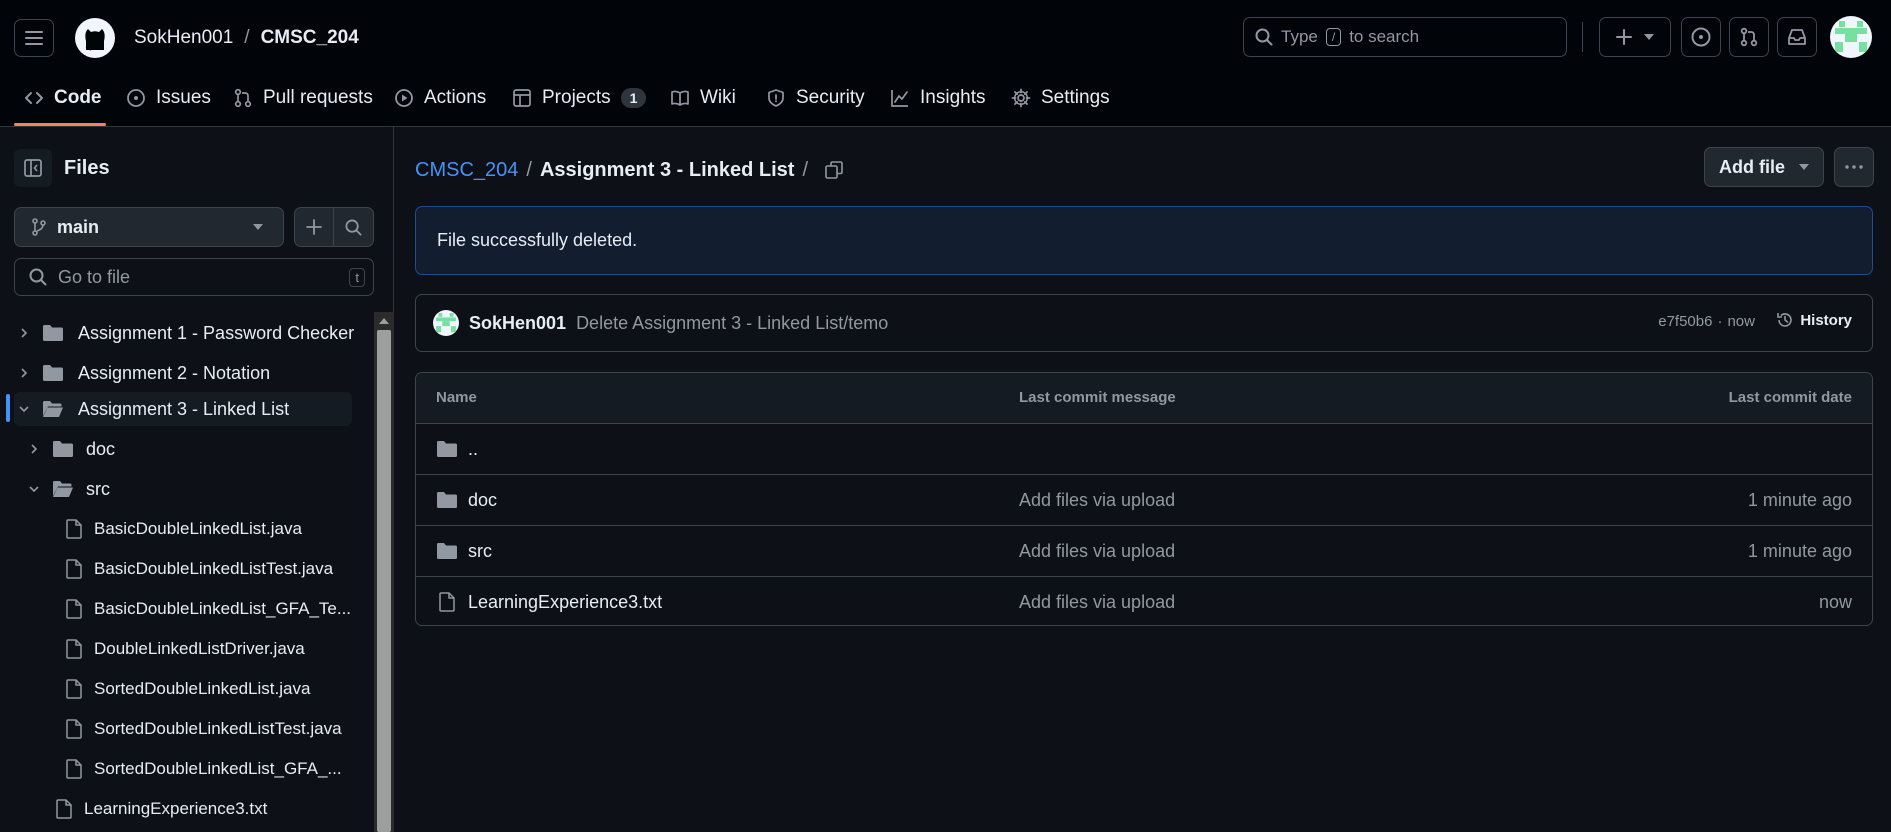 The image size is (1891, 832). I want to click on commit-author: SokHen001, so click(517, 323).